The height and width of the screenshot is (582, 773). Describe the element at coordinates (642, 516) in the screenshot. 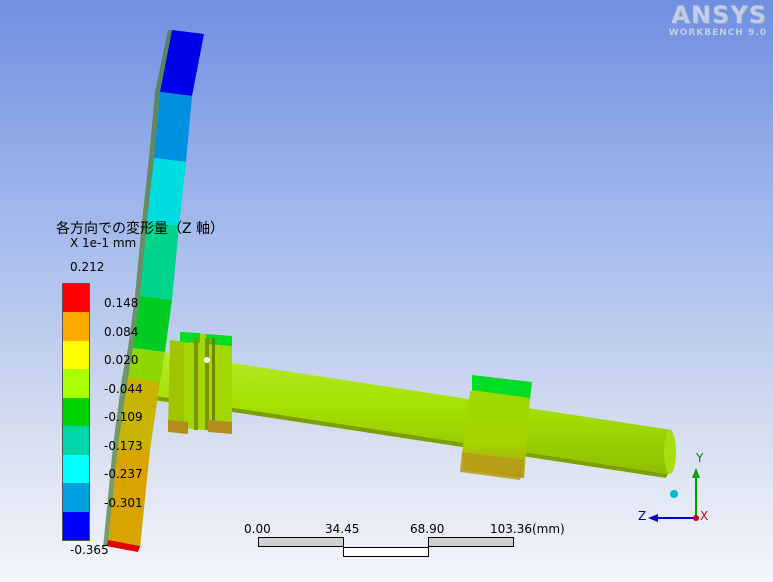

I see `z-axis-label: Z` at that location.